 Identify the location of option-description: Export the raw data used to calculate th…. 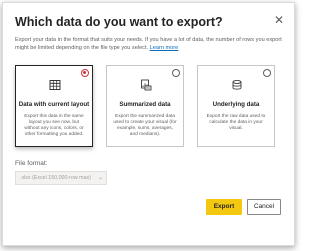
(236, 122).